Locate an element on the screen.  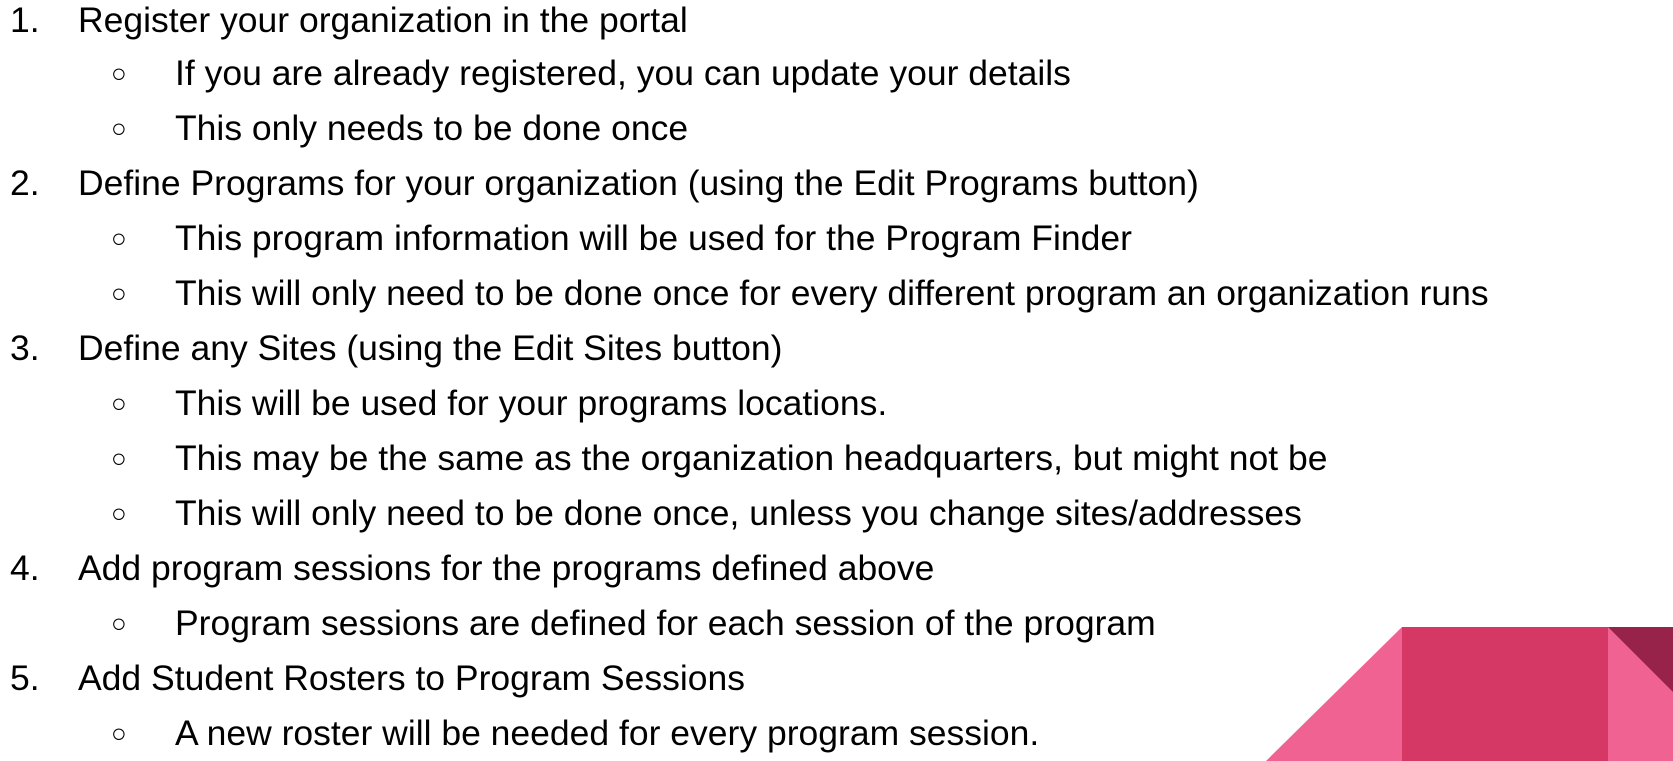
deco-right-block is located at coordinates (1640, 694).